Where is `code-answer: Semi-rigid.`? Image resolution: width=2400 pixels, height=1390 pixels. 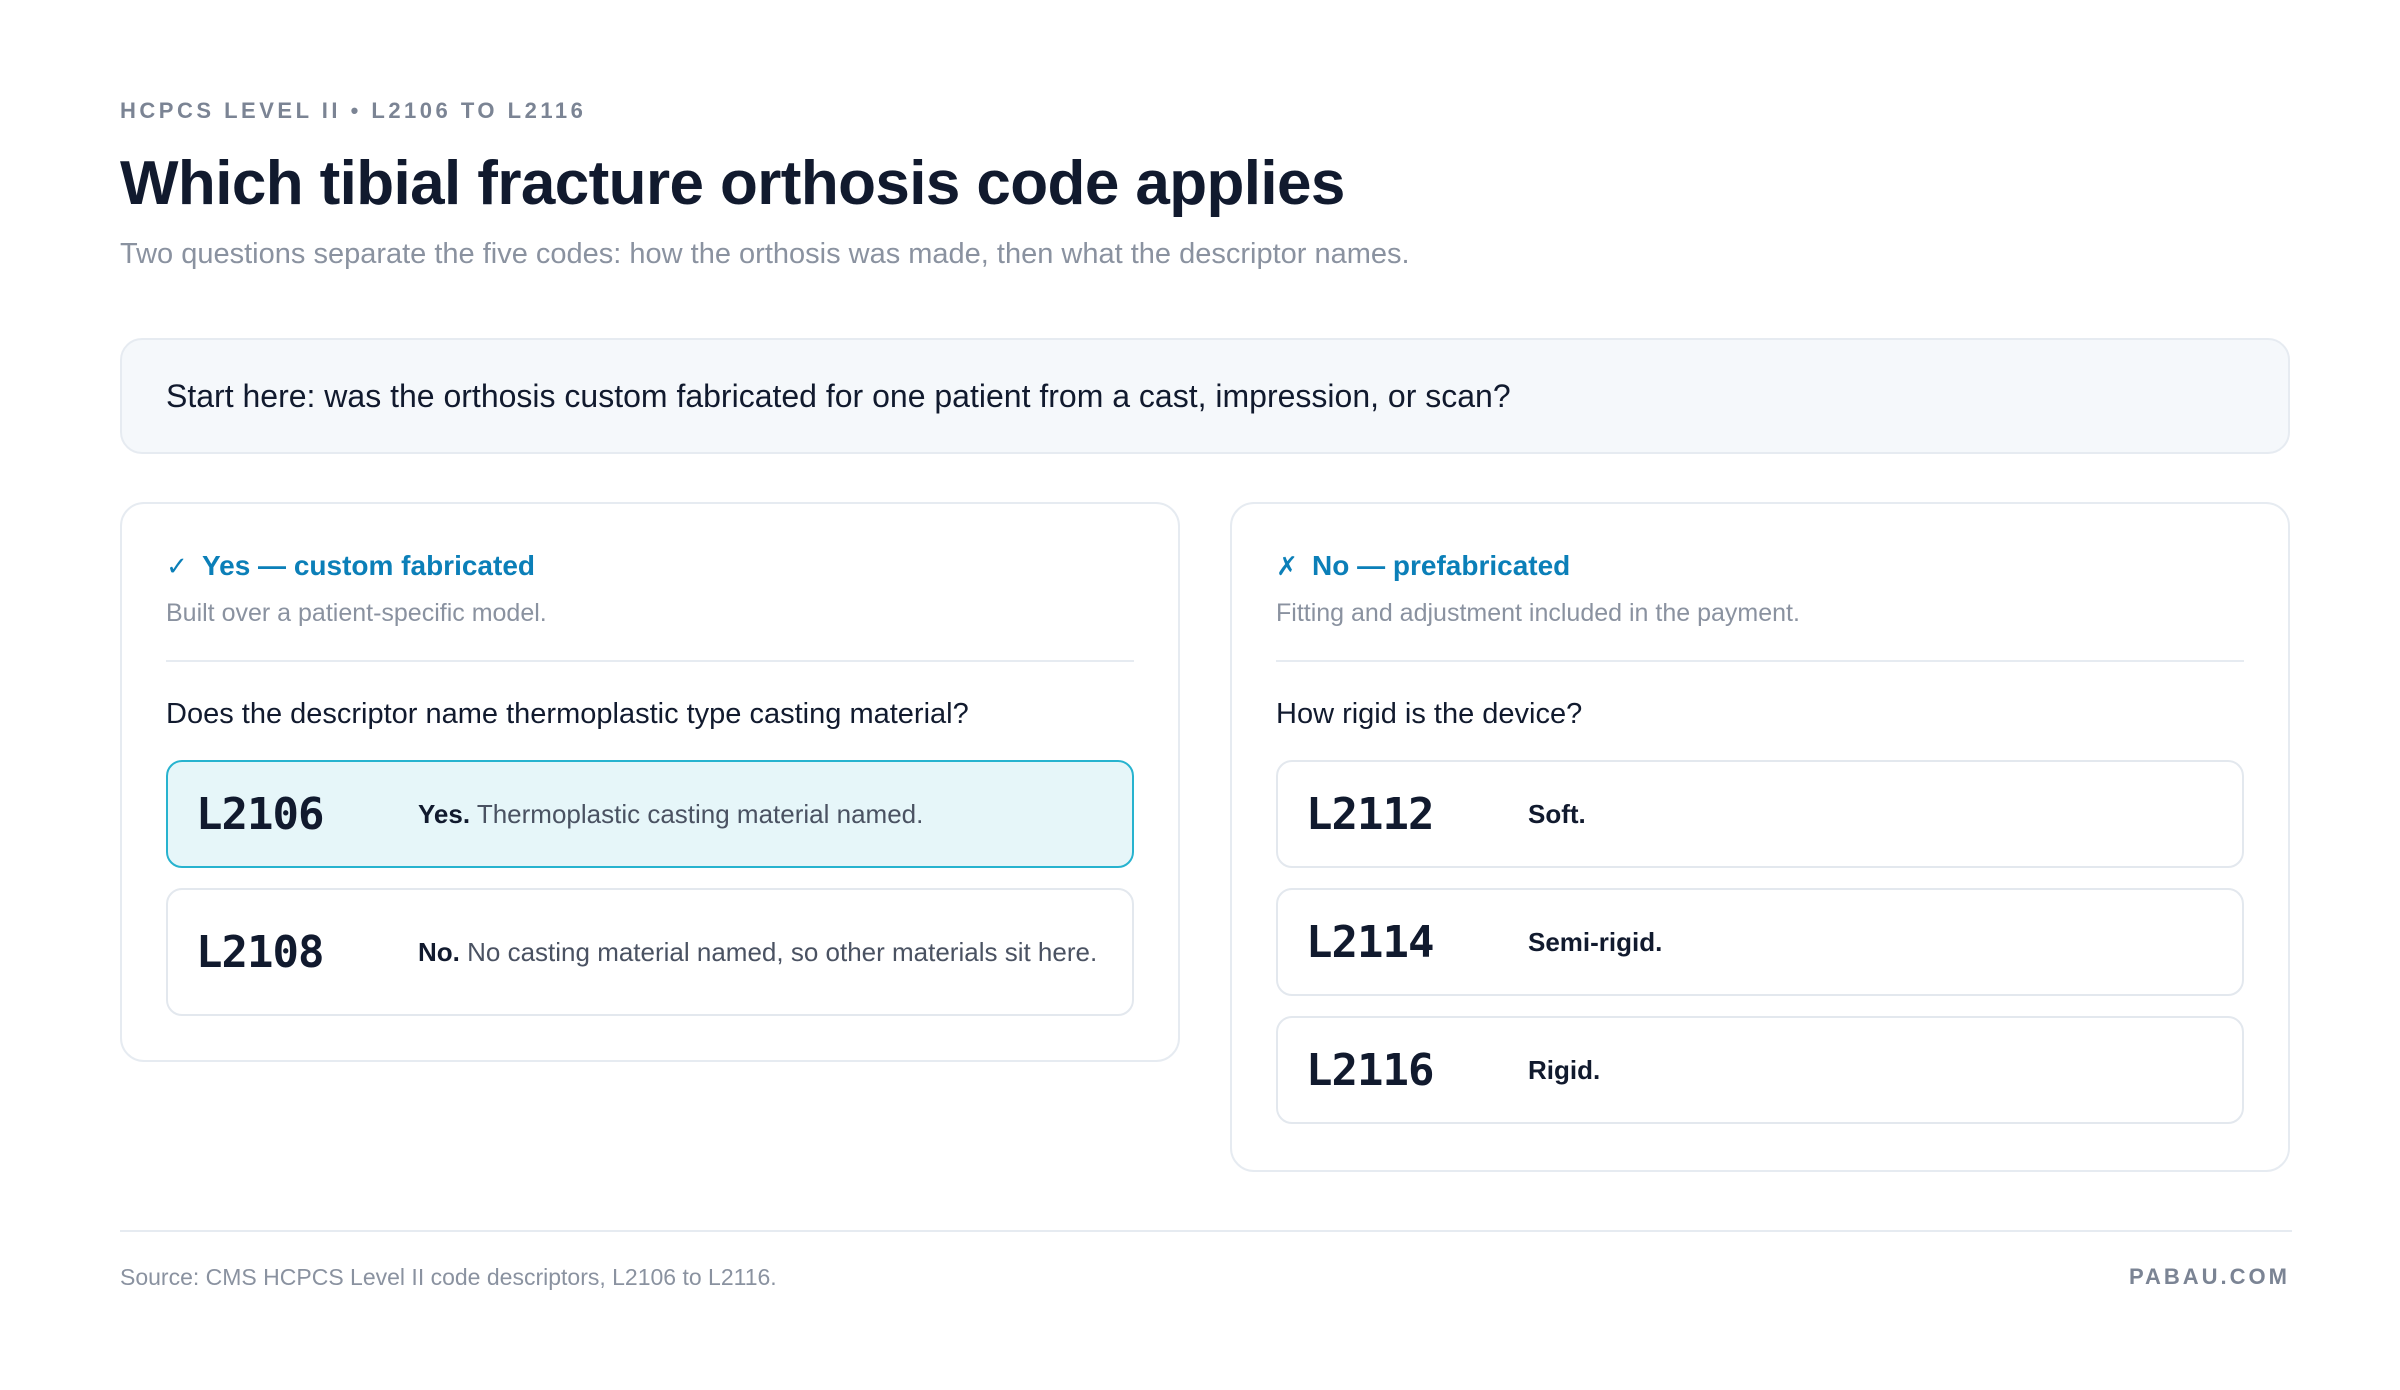 code-answer: Semi-rigid. is located at coordinates (1595, 942).